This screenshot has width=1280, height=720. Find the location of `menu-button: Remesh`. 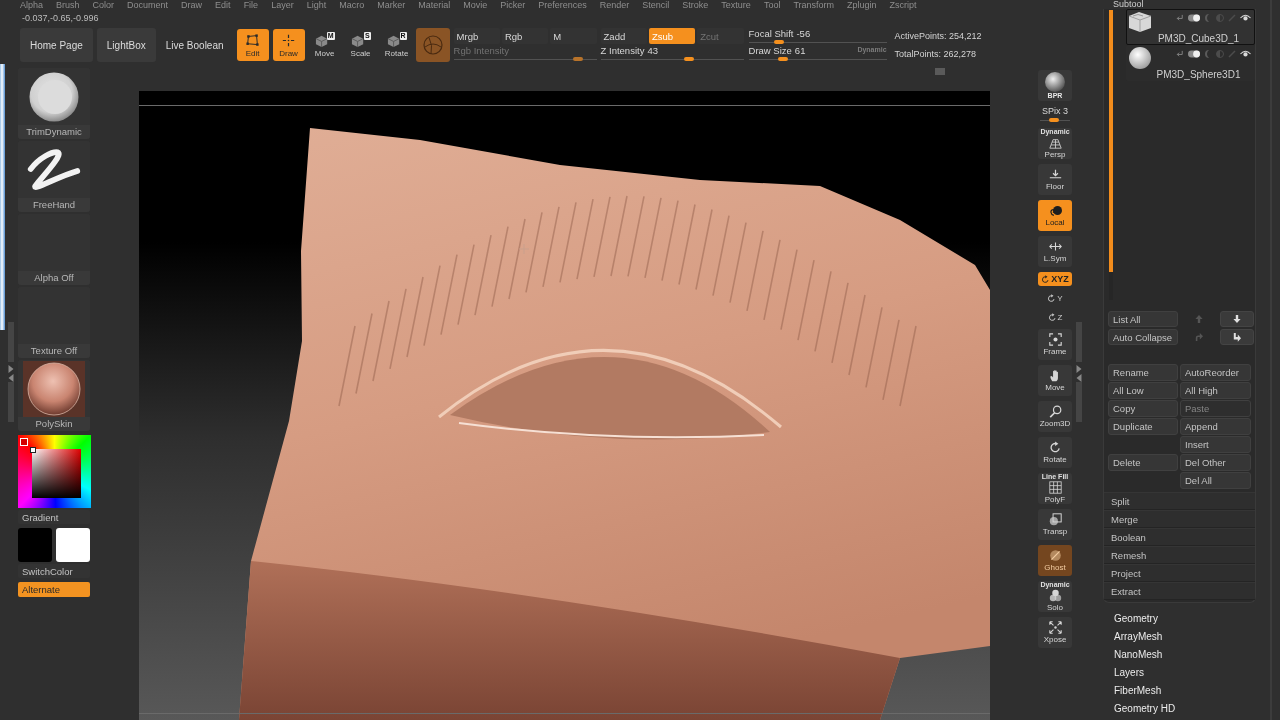

menu-button: Remesh is located at coordinates (1179, 555).